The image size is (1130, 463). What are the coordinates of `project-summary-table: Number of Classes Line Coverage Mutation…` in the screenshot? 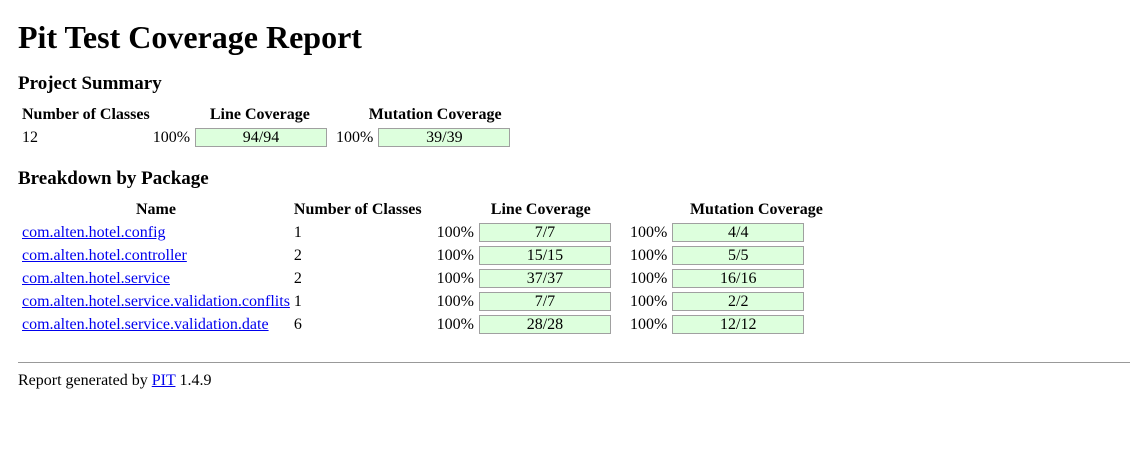 It's located at (266, 126).